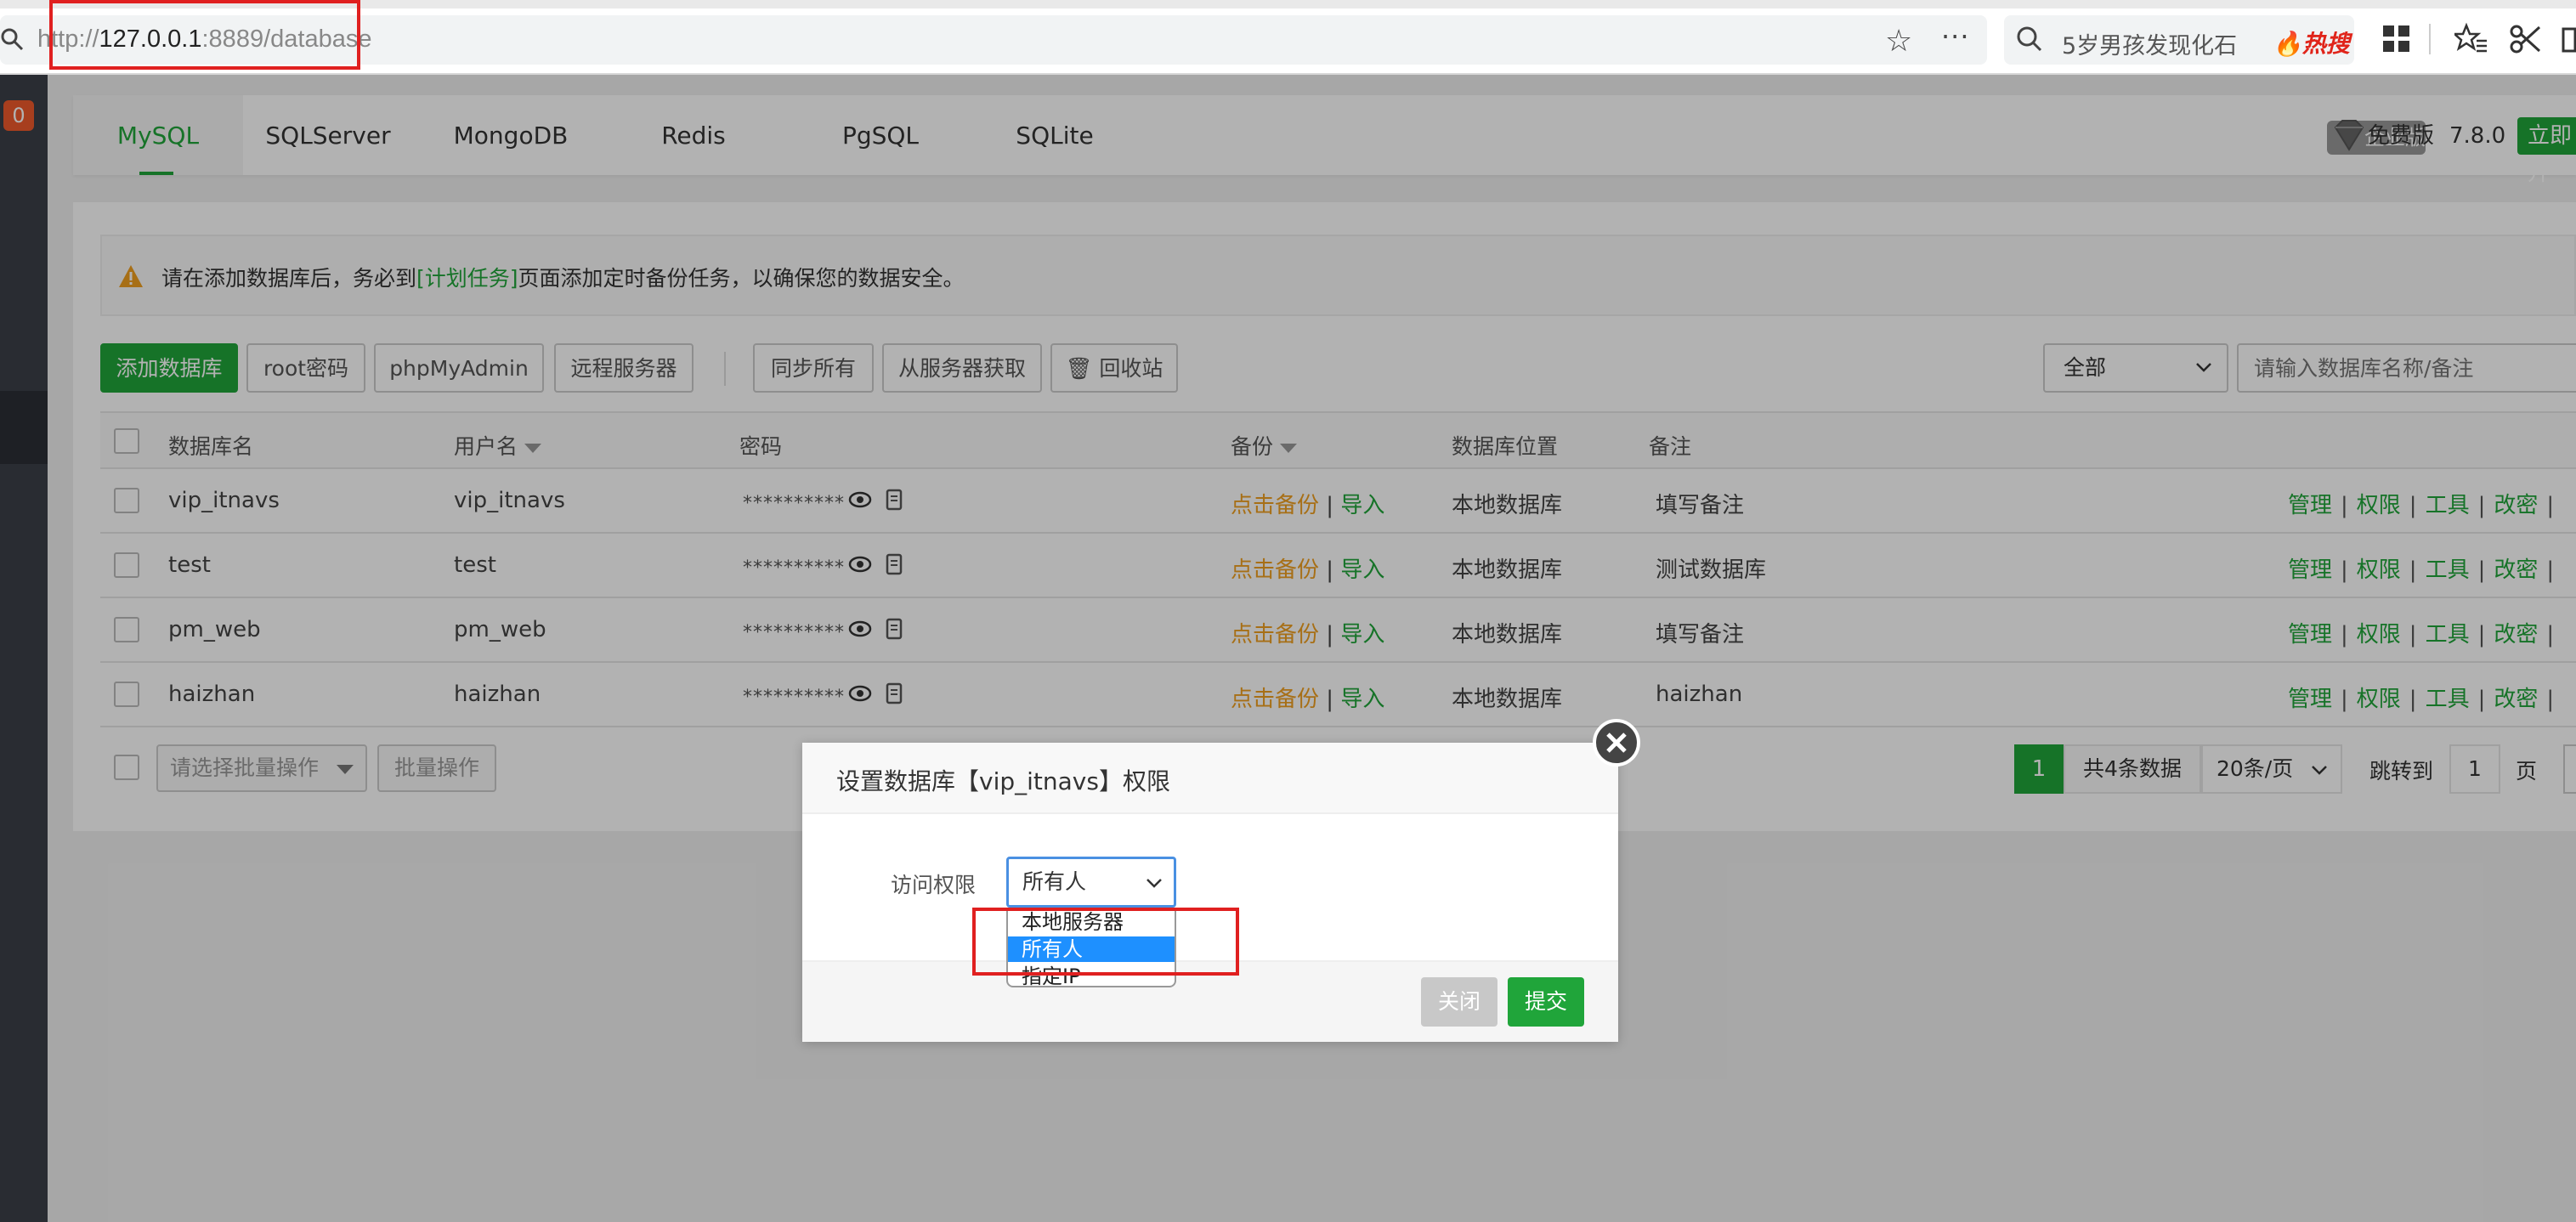 Image resolution: width=2576 pixels, height=1222 pixels. What do you see at coordinates (1154, 883) in the screenshot?
I see `chevron-down-icon` at bounding box center [1154, 883].